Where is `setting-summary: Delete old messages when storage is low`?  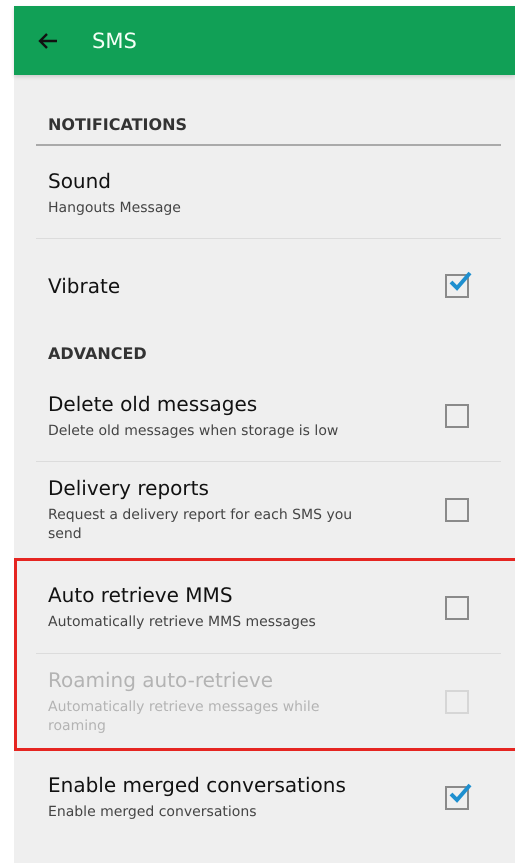 setting-summary: Delete old messages when storage is low is located at coordinates (194, 431).